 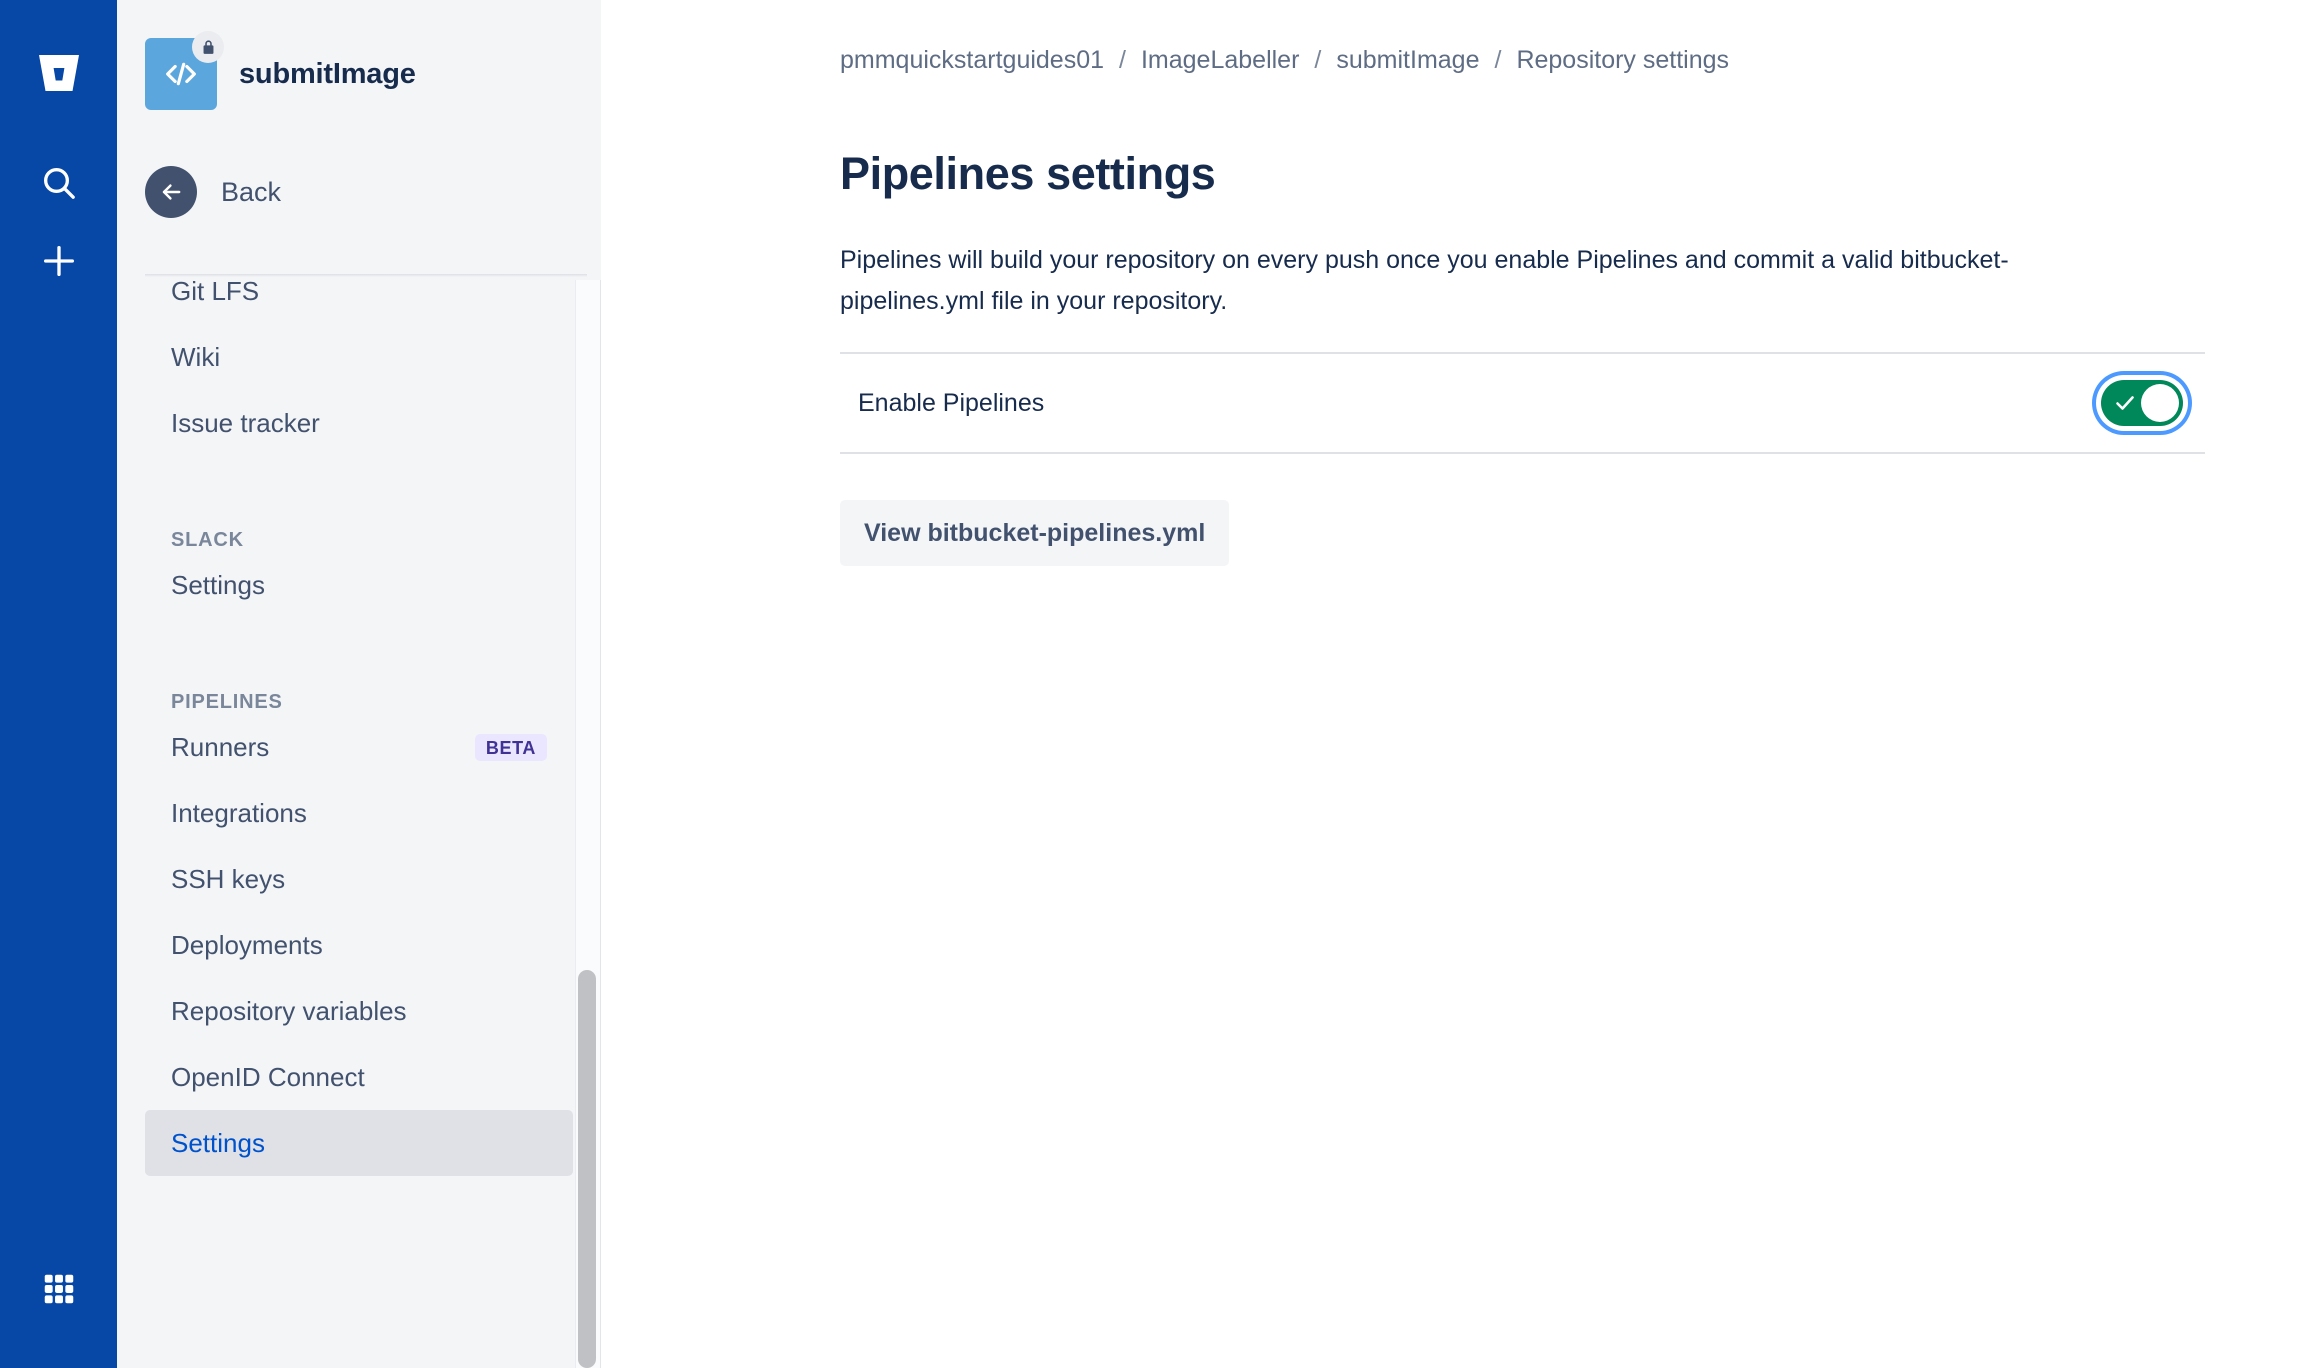 What do you see at coordinates (359, 945) in the screenshot?
I see `sidebar-item-deployments: Deployments` at bounding box center [359, 945].